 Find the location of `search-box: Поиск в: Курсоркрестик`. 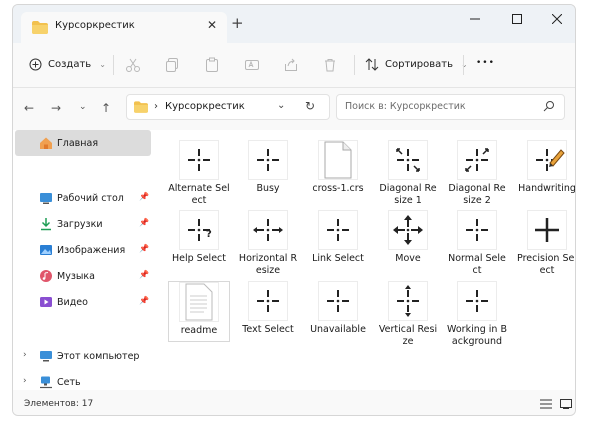

search-box: Поиск в: Курсоркрестик is located at coordinates (450, 107).